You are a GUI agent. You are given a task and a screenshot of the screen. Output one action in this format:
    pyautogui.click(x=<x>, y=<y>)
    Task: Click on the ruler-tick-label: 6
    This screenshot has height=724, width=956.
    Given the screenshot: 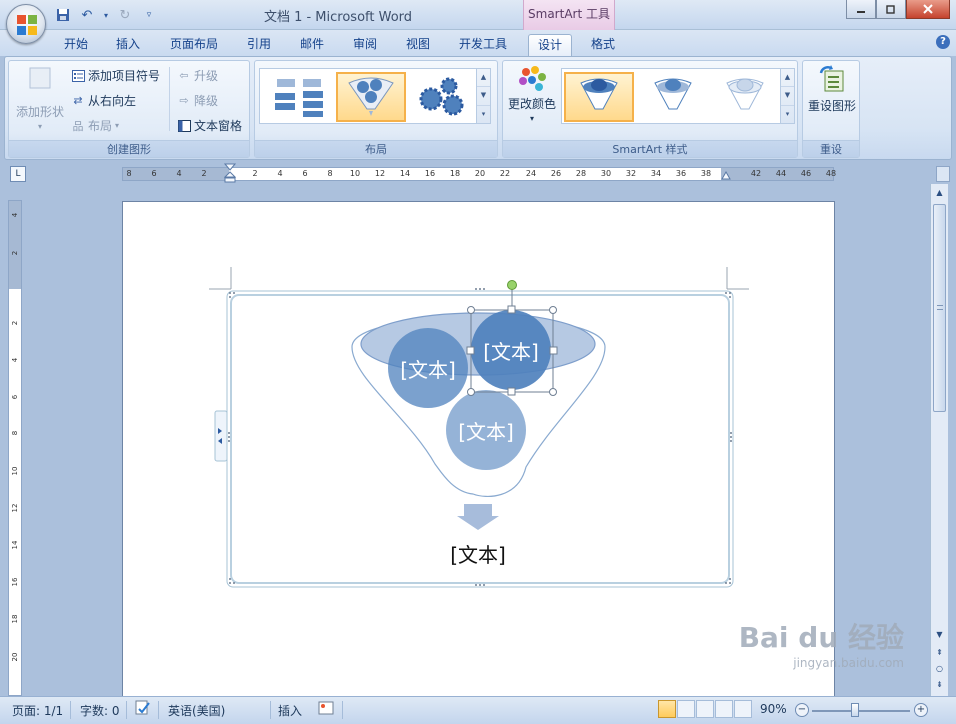 What is the action you would take?
    pyautogui.click(x=305, y=173)
    